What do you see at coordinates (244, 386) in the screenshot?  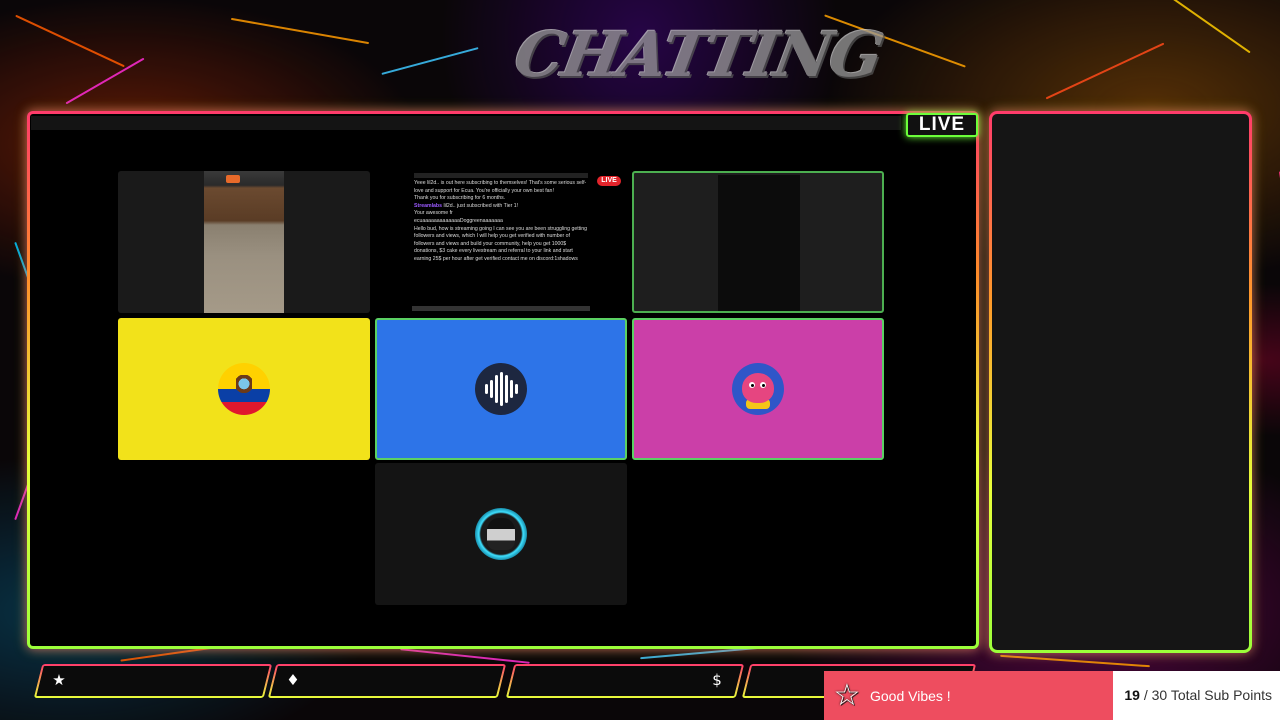 I see `coat-of-arms` at bounding box center [244, 386].